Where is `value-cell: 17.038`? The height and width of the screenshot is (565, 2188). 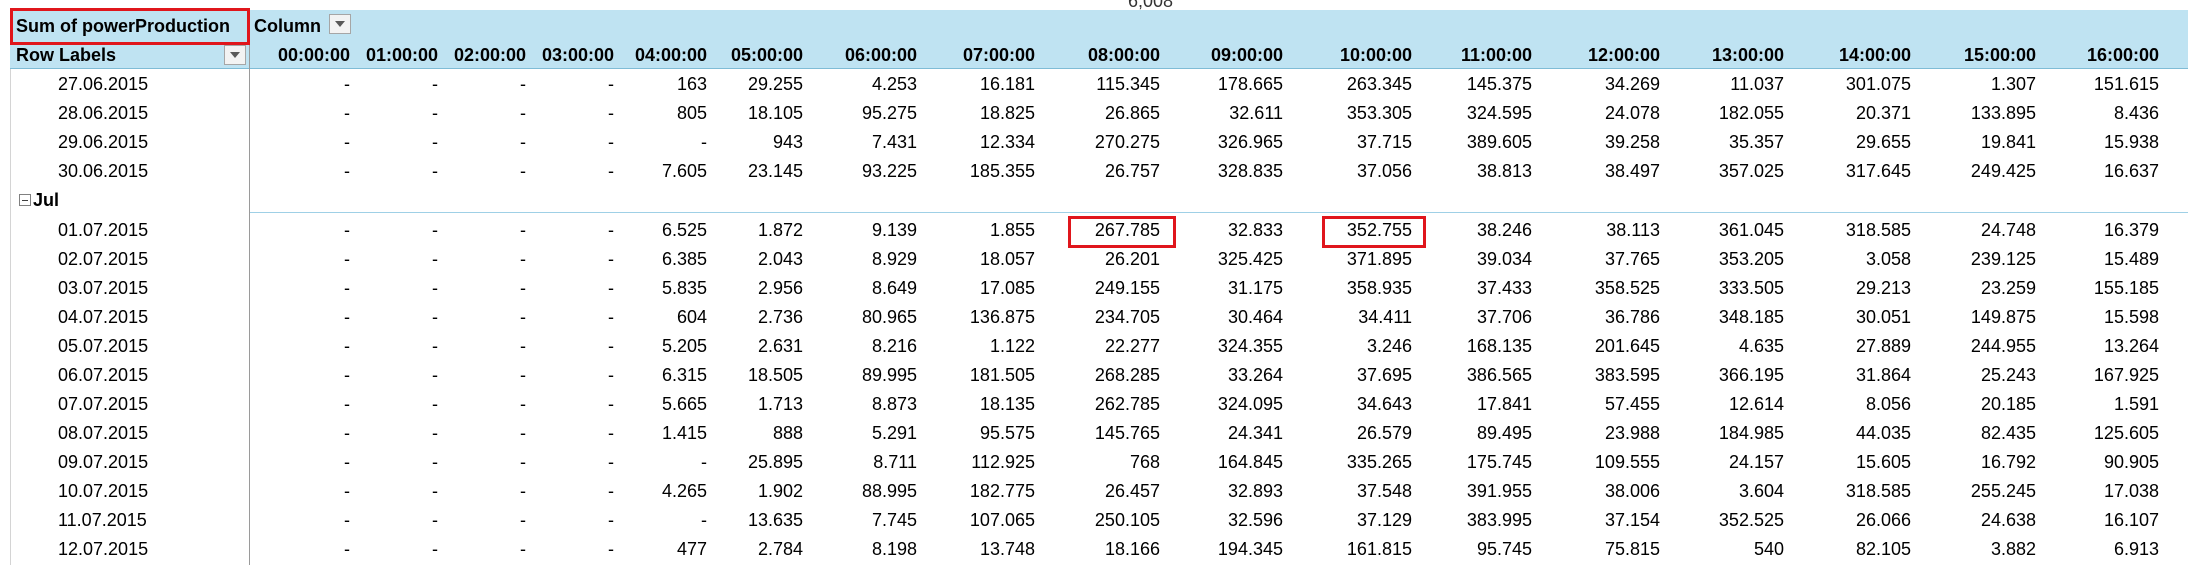 value-cell: 17.038 is located at coordinates (2079, 491).